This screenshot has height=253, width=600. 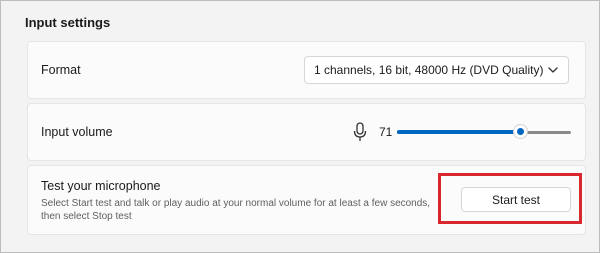 I want to click on input-volume-slider, so click(x=484, y=132).